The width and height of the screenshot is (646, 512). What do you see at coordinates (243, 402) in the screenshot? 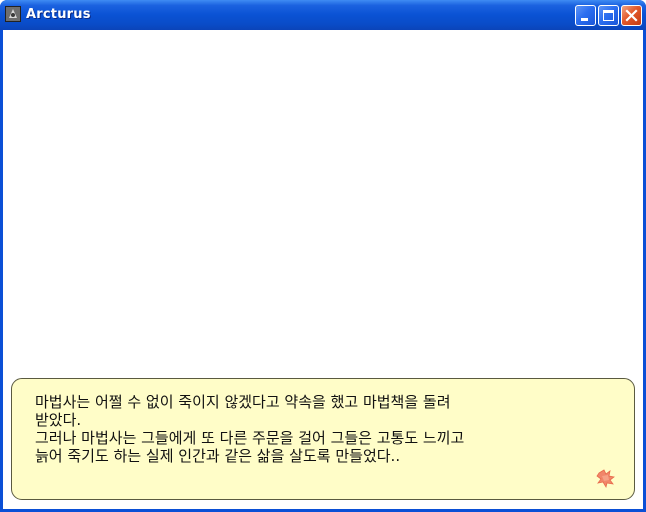
I see `dialog-line: 마법사는 어쩔 수 없이 죽이지 않겠다고 약속을 했고 마법책을 돌려` at bounding box center [243, 402].